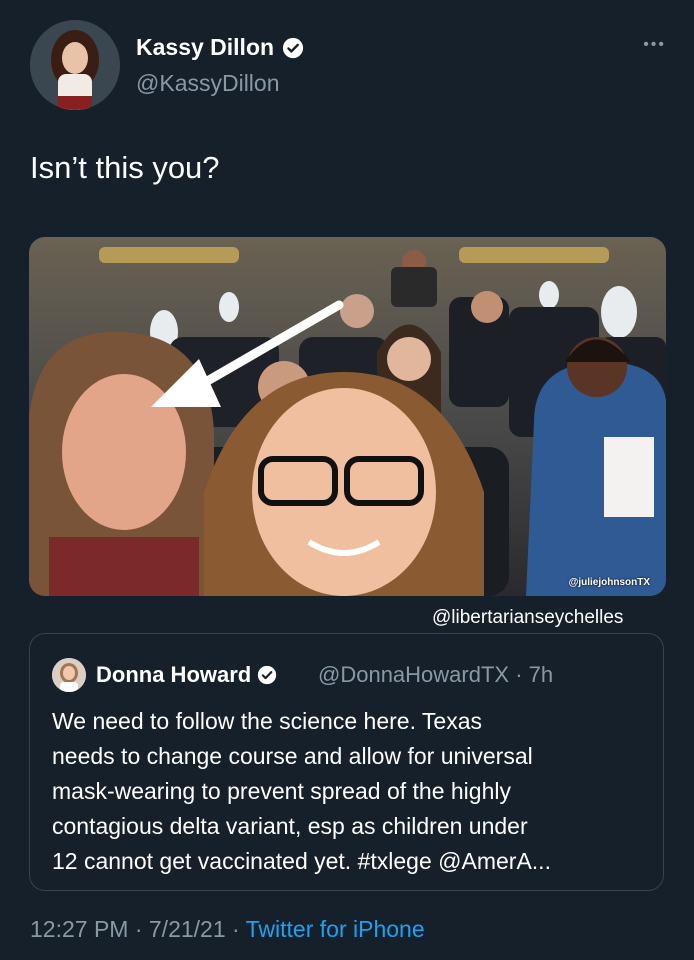 The width and height of the screenshot is (694, 960). Describe the element at coordinates (528, 617) in the screenshot. I see `page-watermark: @libertarianseychelles` at that location.